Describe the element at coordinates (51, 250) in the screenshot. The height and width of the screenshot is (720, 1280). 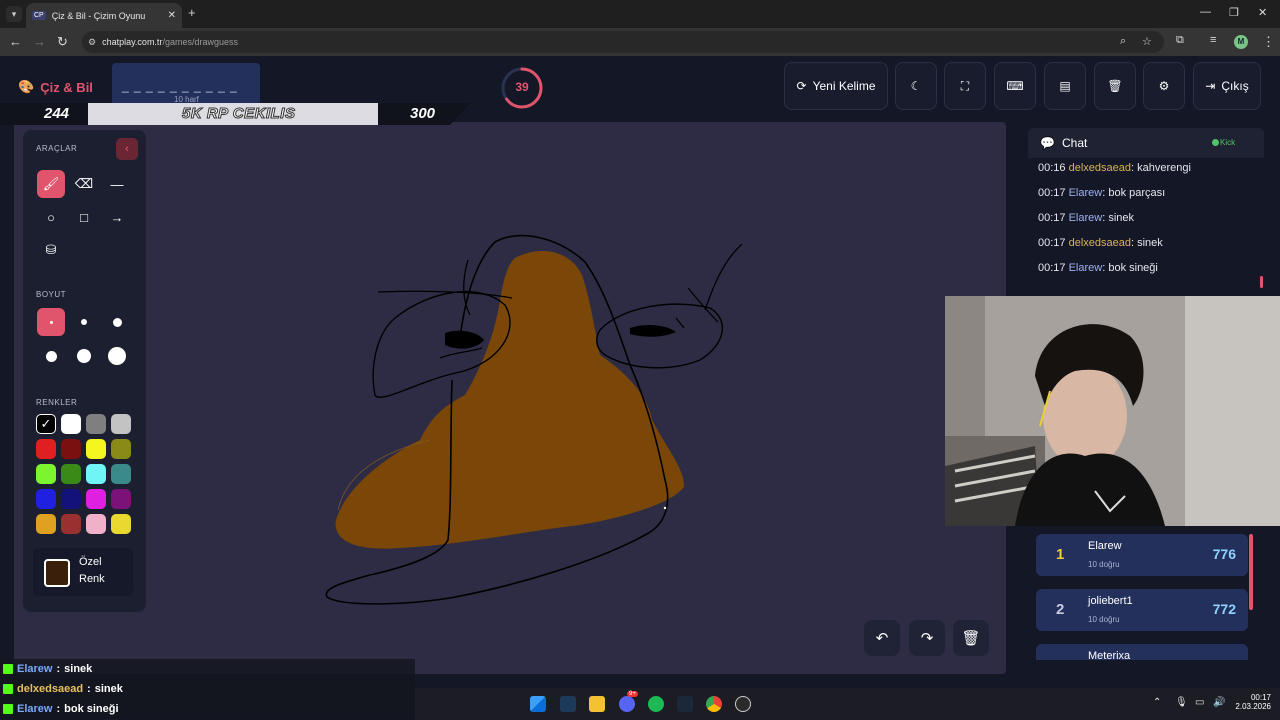
I see `fill-tool: ⛁` at that location.